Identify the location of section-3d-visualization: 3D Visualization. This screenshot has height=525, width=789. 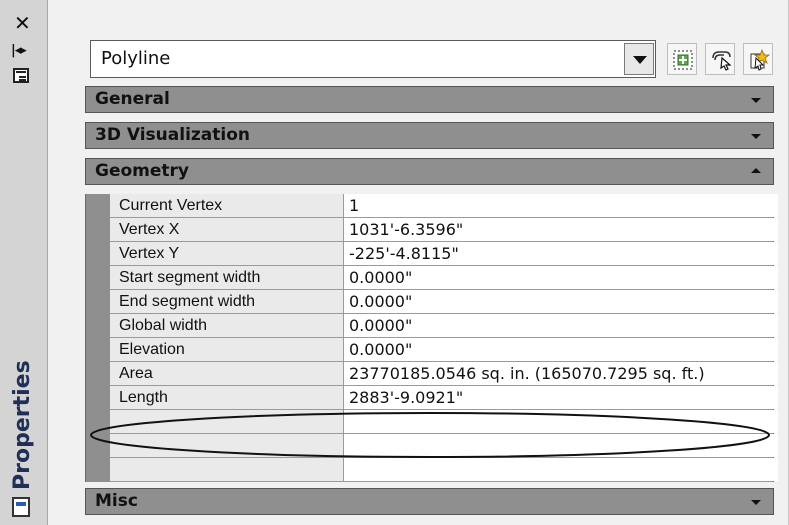
(429, 135).